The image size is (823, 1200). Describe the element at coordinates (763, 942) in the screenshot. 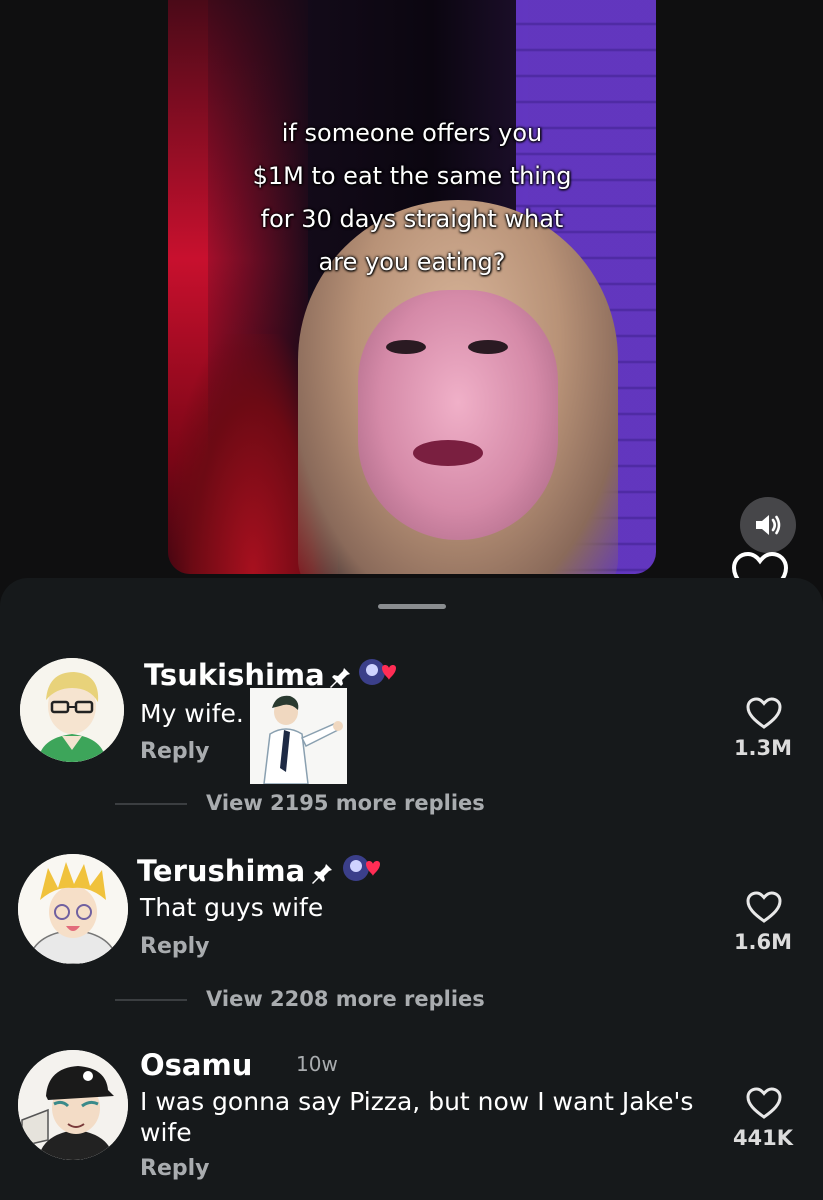

I see `like-count: 1.6M` at that location.